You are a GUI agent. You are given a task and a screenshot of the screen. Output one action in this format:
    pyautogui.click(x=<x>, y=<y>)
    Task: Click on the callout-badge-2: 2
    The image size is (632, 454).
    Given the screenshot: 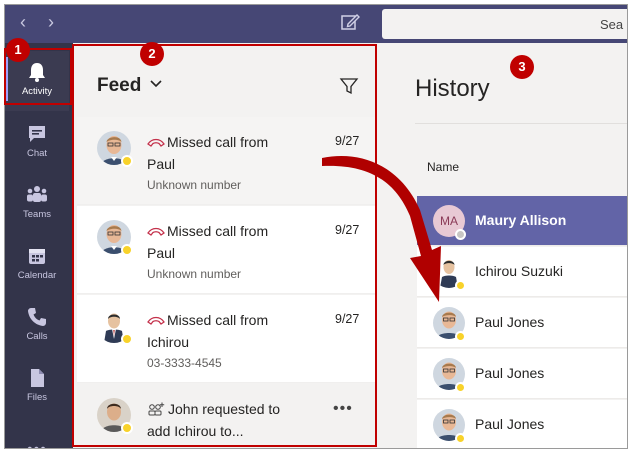 What is the action you would take?
    pyautogui.click(x=152, y=54)
    